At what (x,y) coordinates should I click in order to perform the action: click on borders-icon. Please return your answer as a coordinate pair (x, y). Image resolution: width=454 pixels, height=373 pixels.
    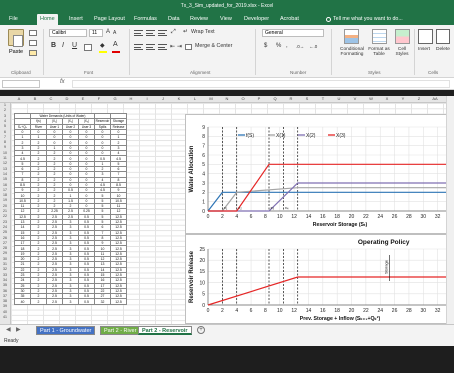
    Looking at the image, I should click on (88, 47).